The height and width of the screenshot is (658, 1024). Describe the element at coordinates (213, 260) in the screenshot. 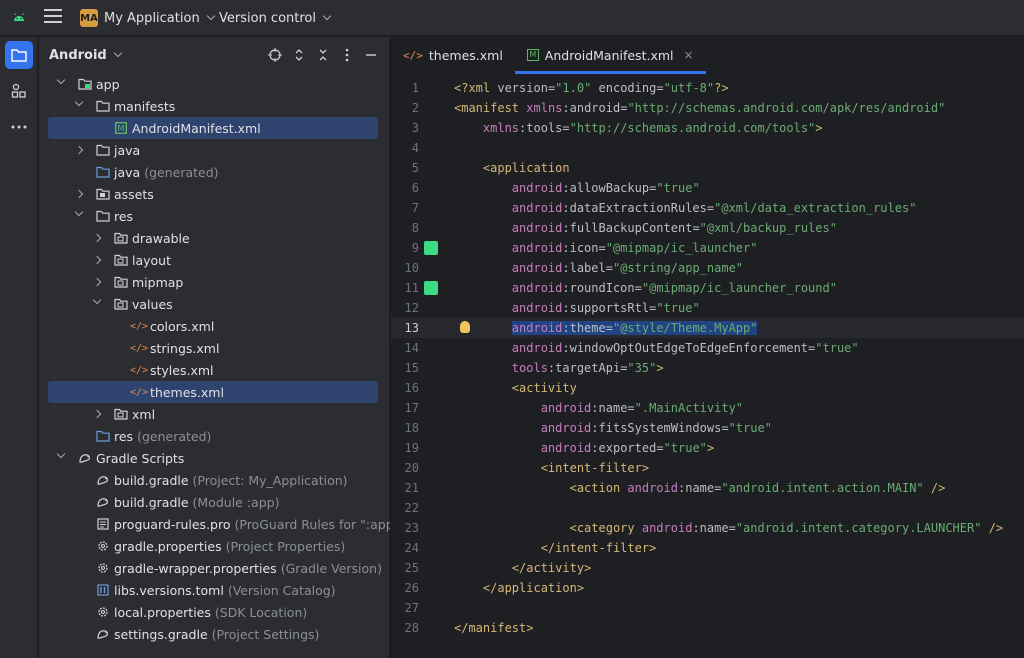

I see `tree-item: layout` at that location.